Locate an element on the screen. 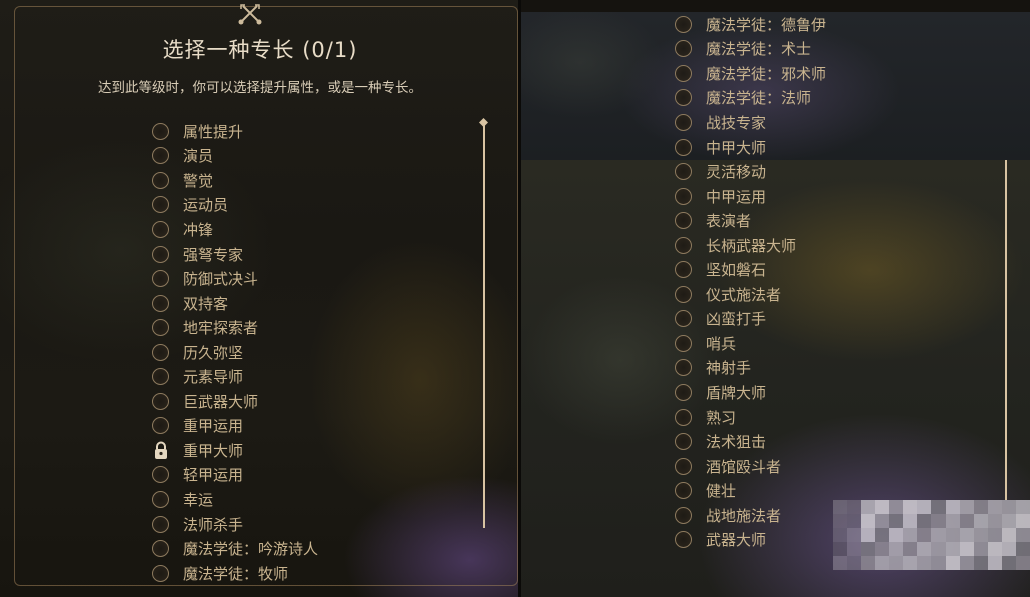 This screenshot has height=597, width=1030. feat-option-label: 坚如磐石 is located at coordinates (736, 270).